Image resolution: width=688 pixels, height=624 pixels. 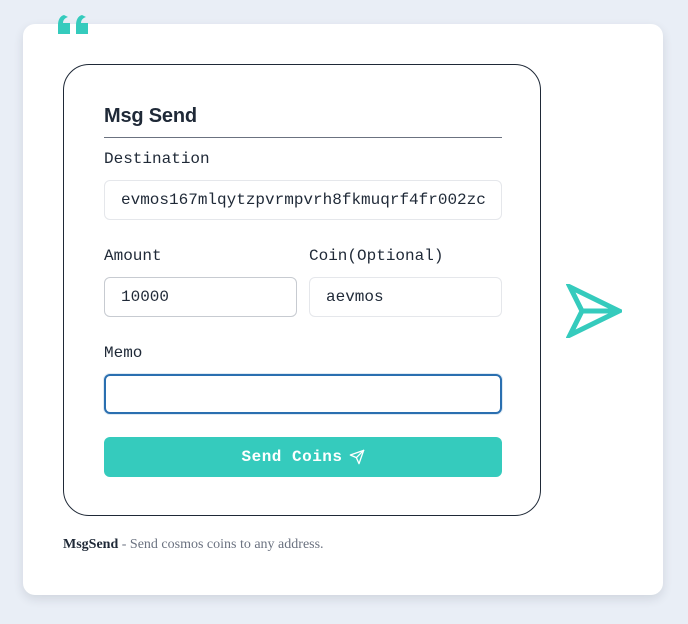 I want to click on destination-label: Destination, so click(x=157, y=159).